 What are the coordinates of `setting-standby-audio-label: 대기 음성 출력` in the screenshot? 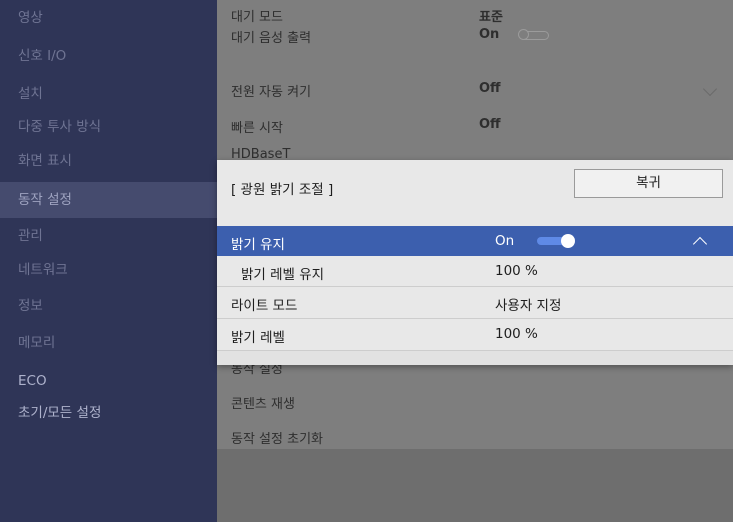 It's located at (271, 36).